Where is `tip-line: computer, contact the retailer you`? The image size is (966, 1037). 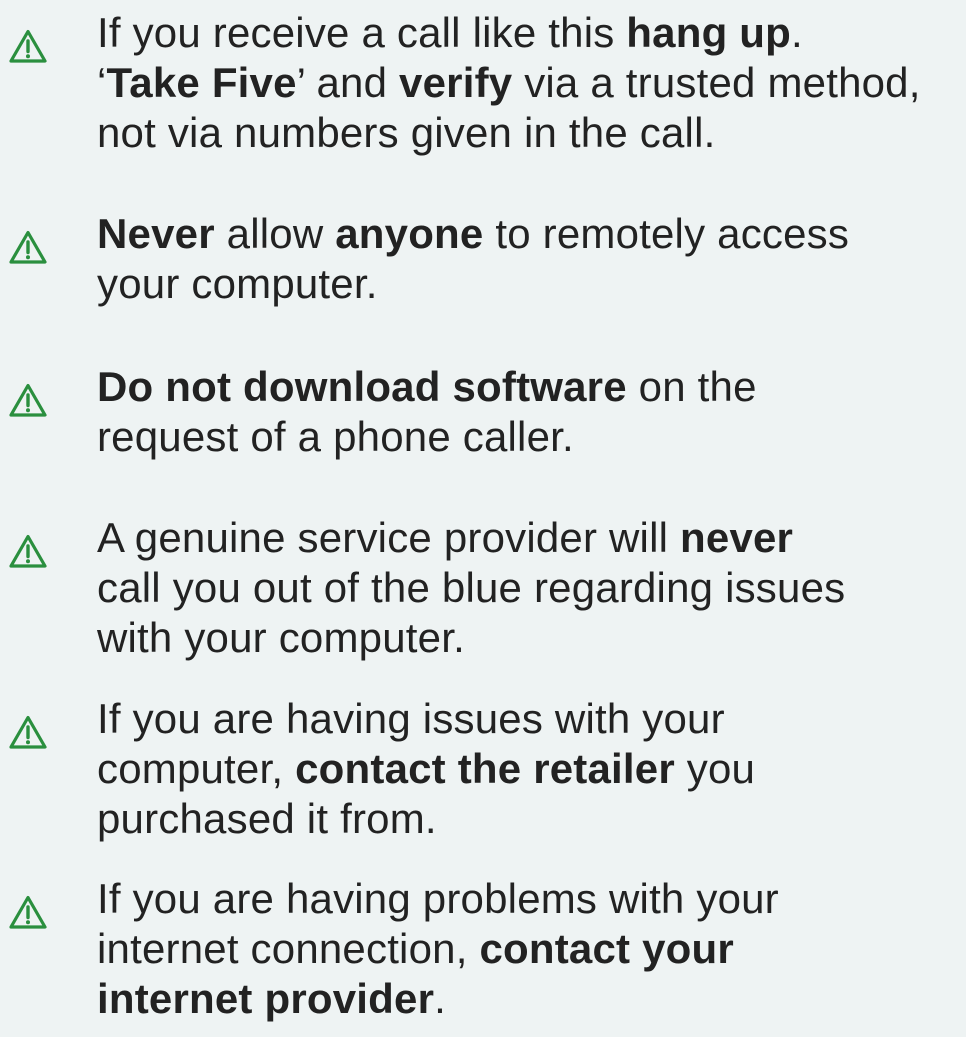
tip-line: computer, contact the retailer you is located at coordinates (530, 769).